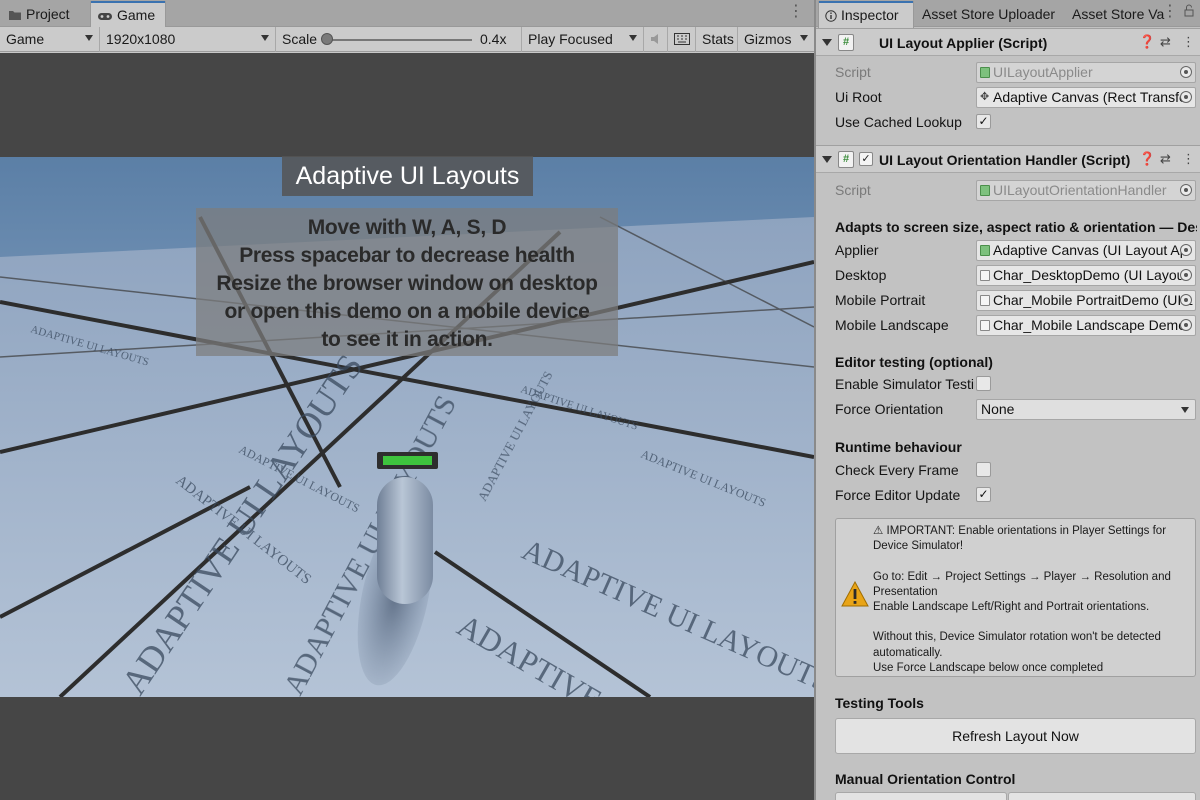 The image size is (1200, 800). What do you see at coordinates (1089, 325) in the screenshot?
I see `field-value: Char_Mobile Landscape Demo` at bounding box center [1089, 325].